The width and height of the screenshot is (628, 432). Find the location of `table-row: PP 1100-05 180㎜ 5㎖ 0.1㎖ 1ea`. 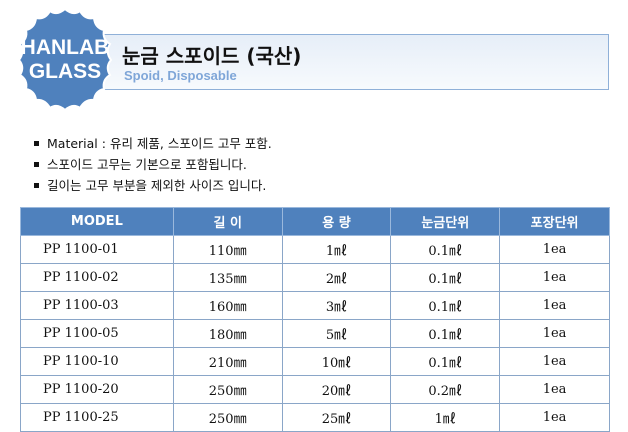

table-row: PP 1100-05 180㎜ 5㎖ 0.1㎖ 1ea is located at coordinates (315, 333).